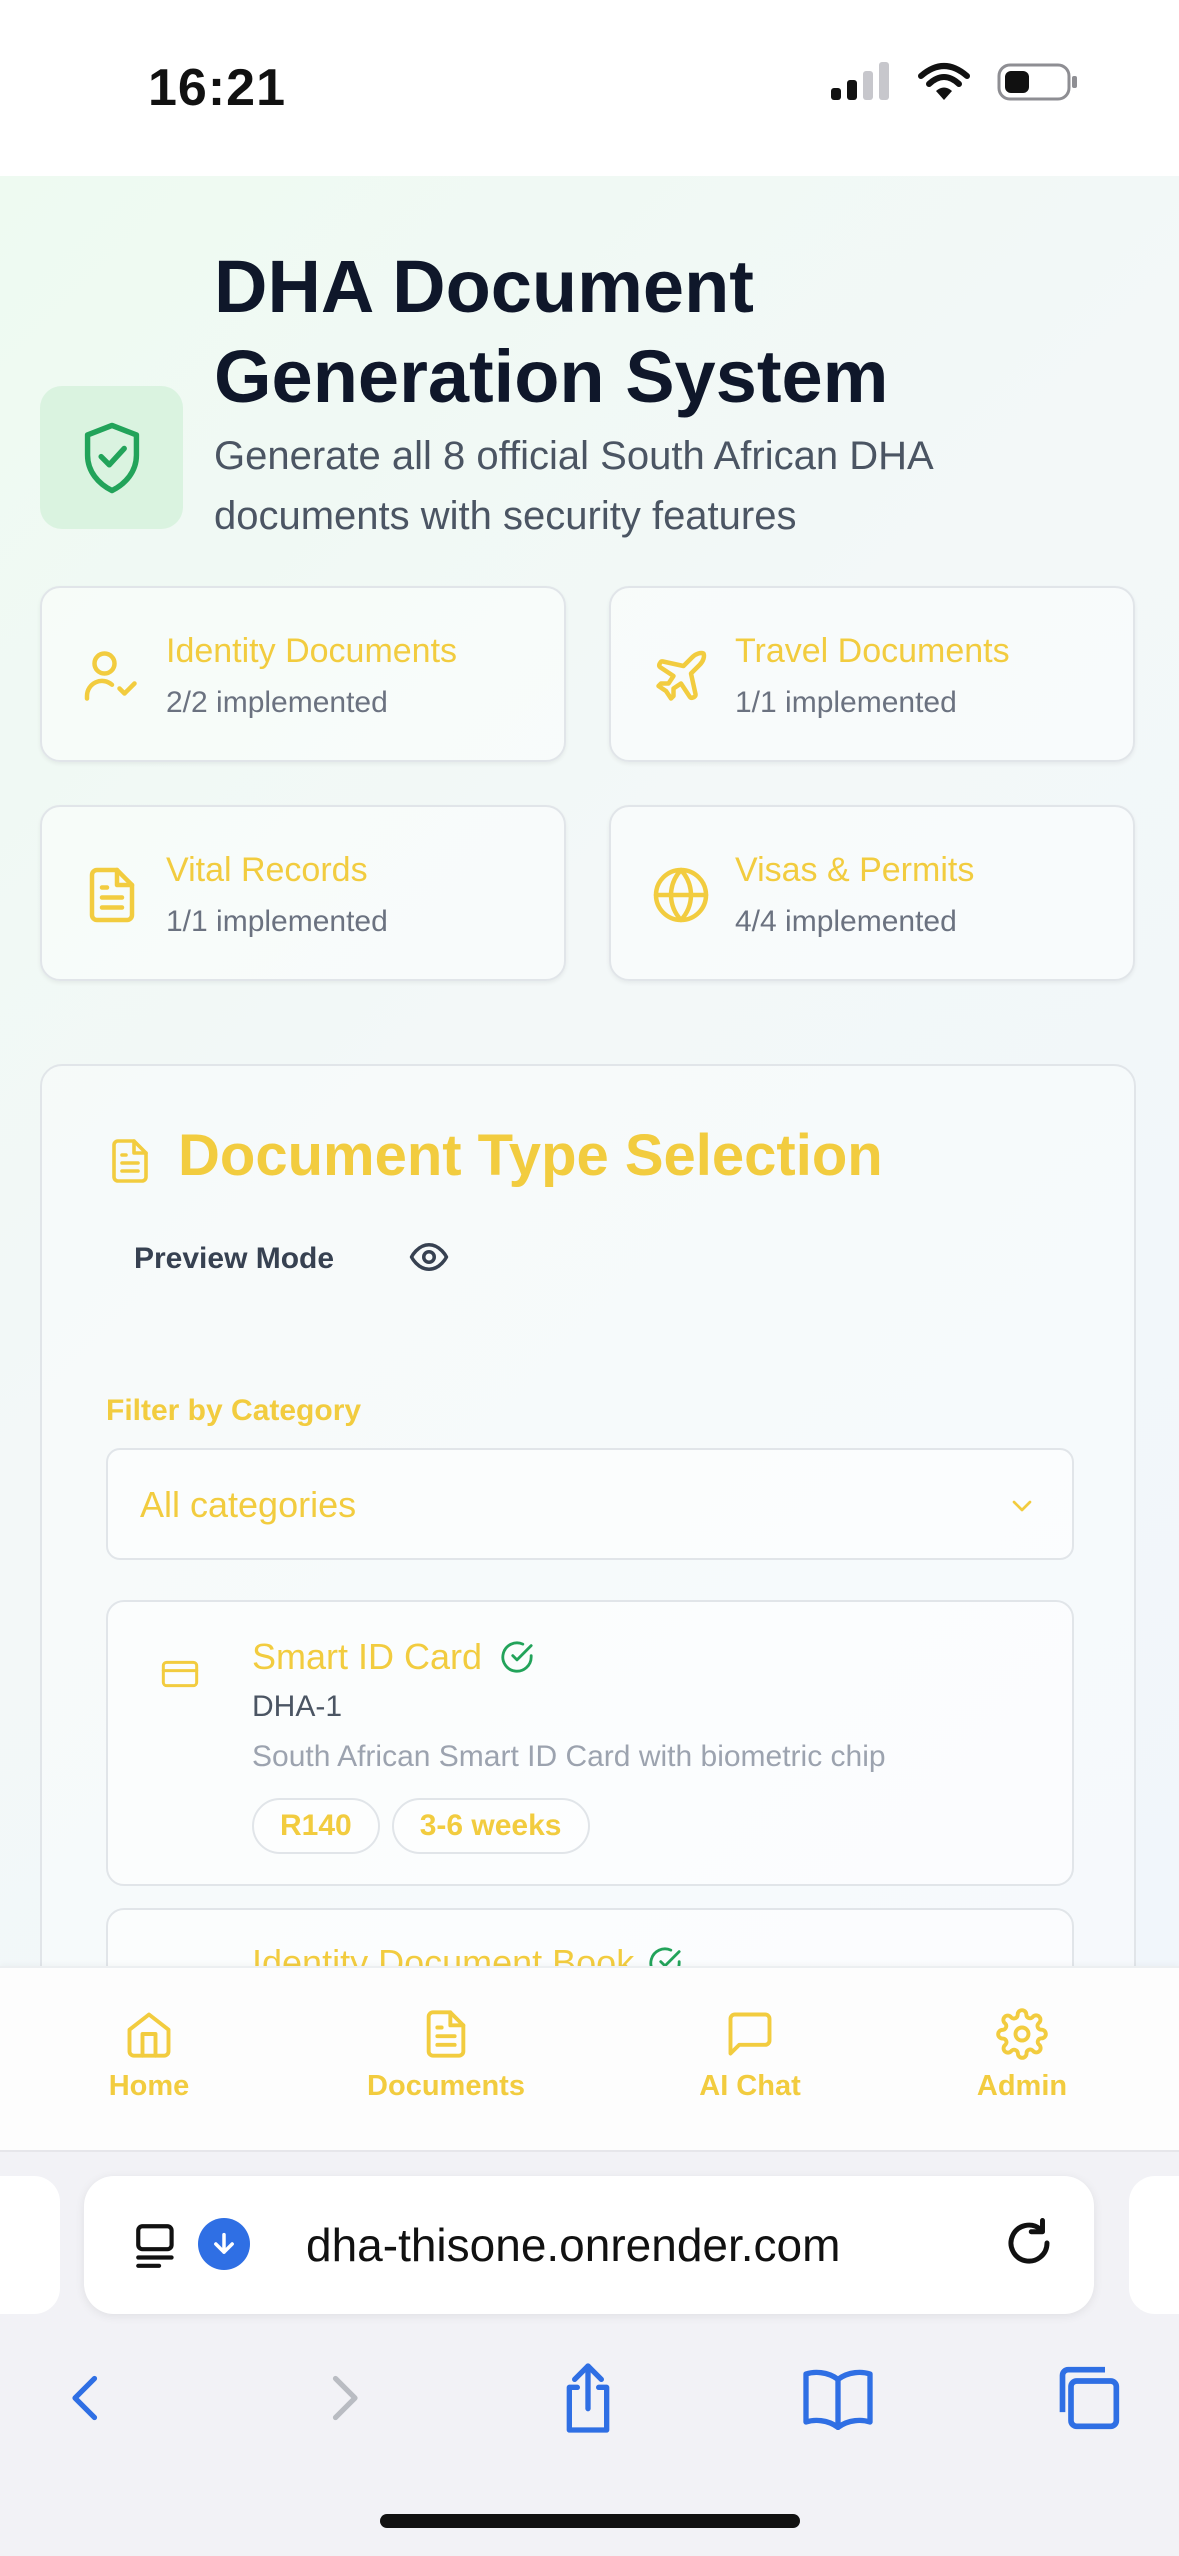 The height and width of the screenshot is (2556, 1179). Describe the element at coordinates (1022, 1506) in the screenshot. I see `chevron-down-icon` at that location.